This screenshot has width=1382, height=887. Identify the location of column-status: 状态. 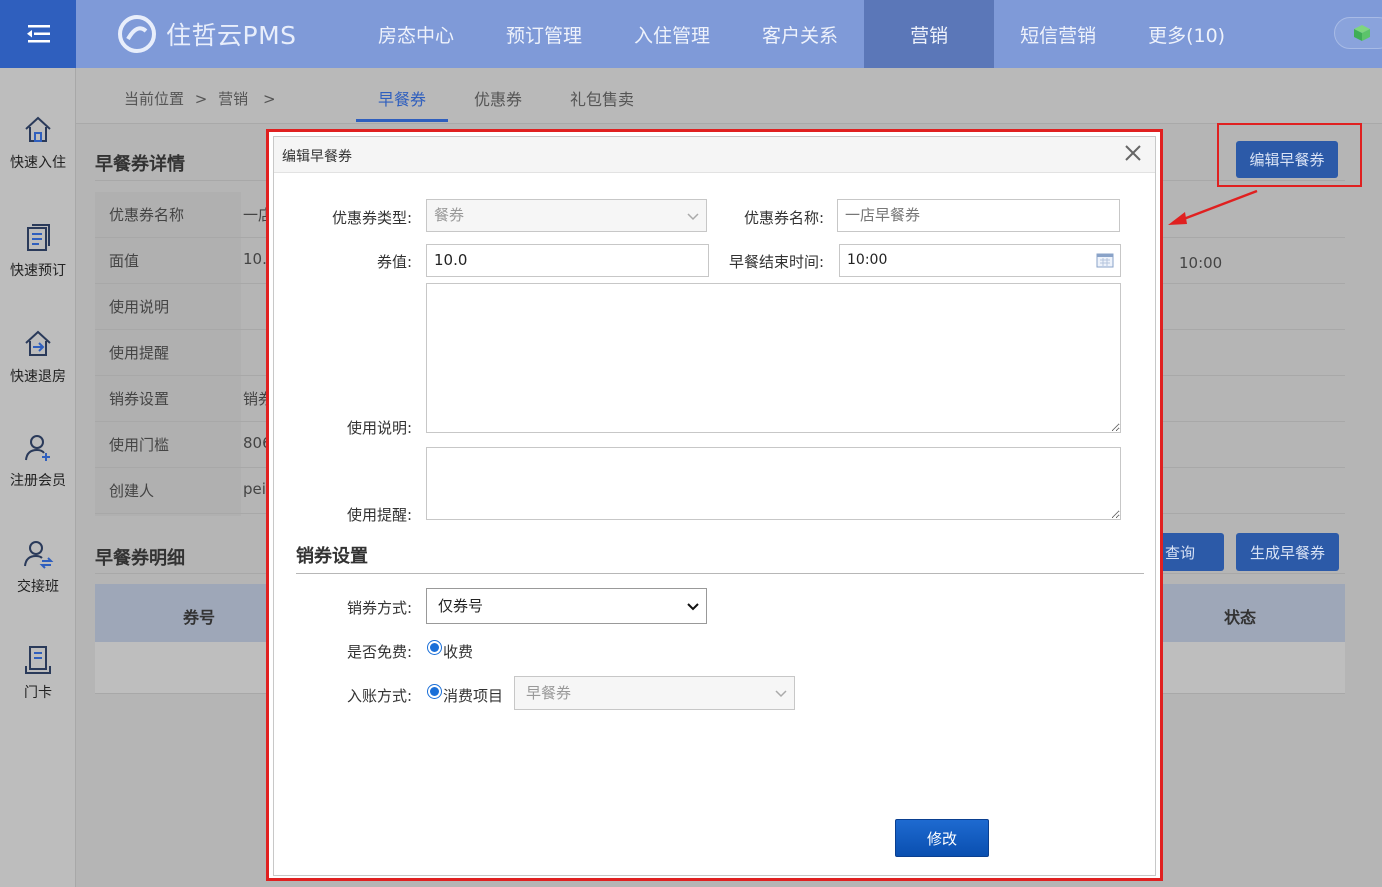
(1240, 617).